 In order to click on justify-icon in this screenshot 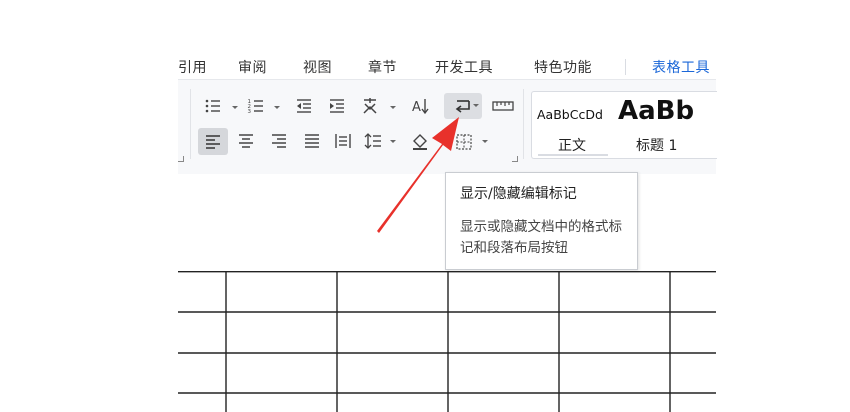, I will do `click(312, 141)`.